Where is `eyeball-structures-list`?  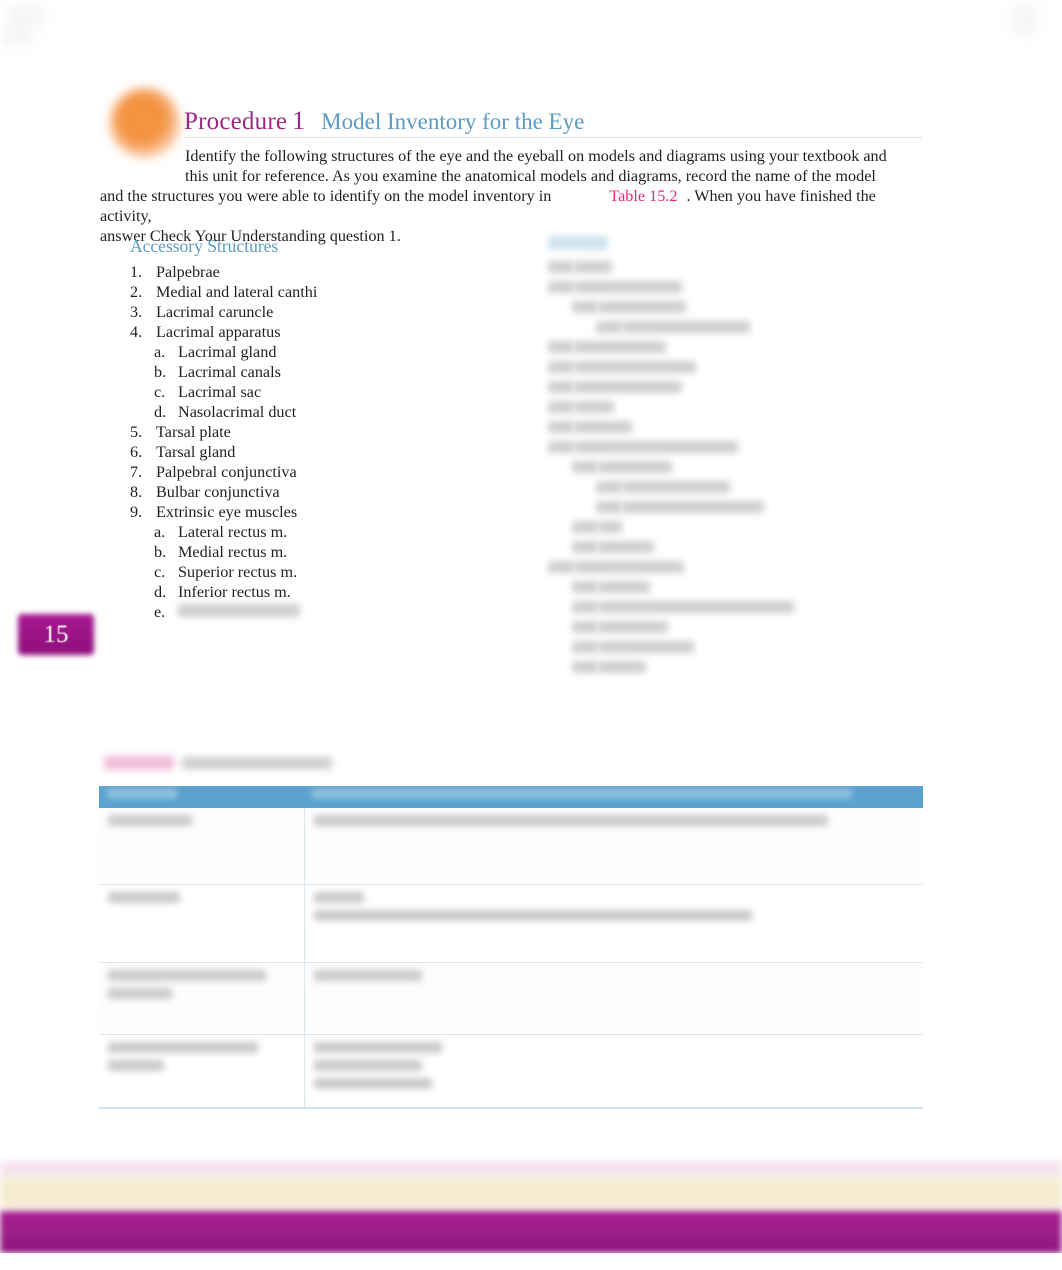
eyeball-structures-list is located at coordinates (733, 471).